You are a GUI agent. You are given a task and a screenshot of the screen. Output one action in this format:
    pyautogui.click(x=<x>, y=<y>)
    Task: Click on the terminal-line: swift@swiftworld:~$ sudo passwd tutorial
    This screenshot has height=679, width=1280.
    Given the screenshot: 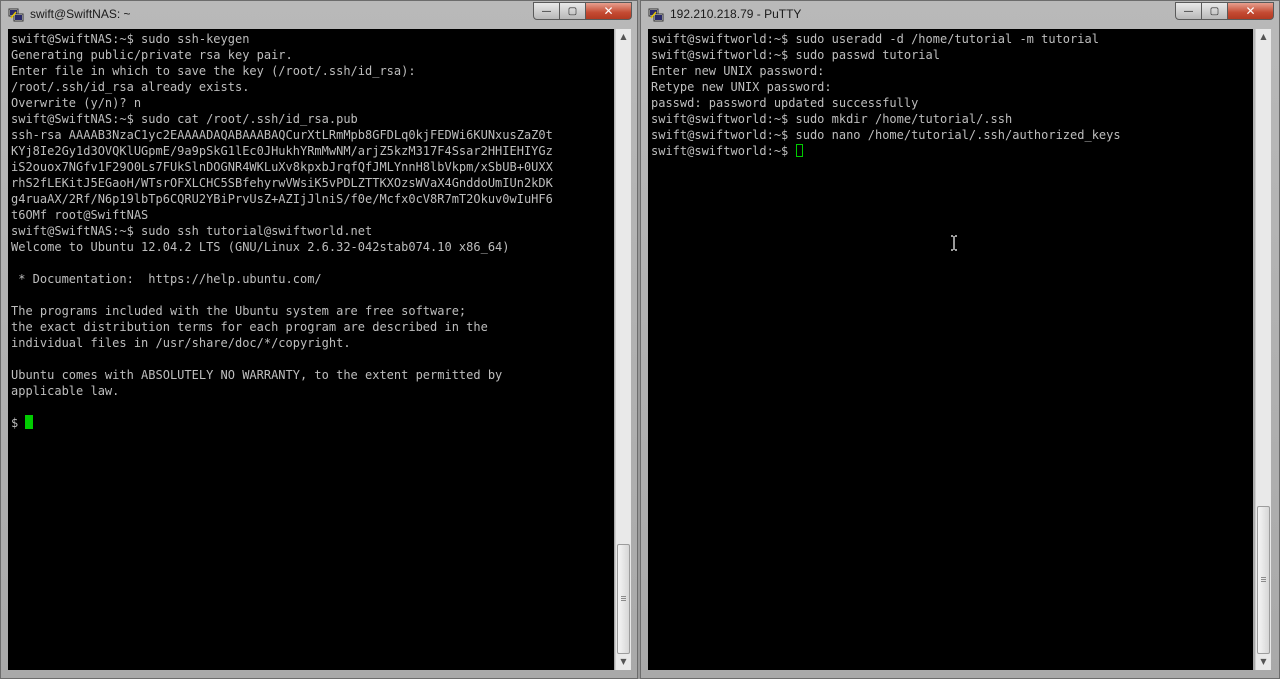 What is the action you would take?
    pyautogui.click(x=795, y=55)
    